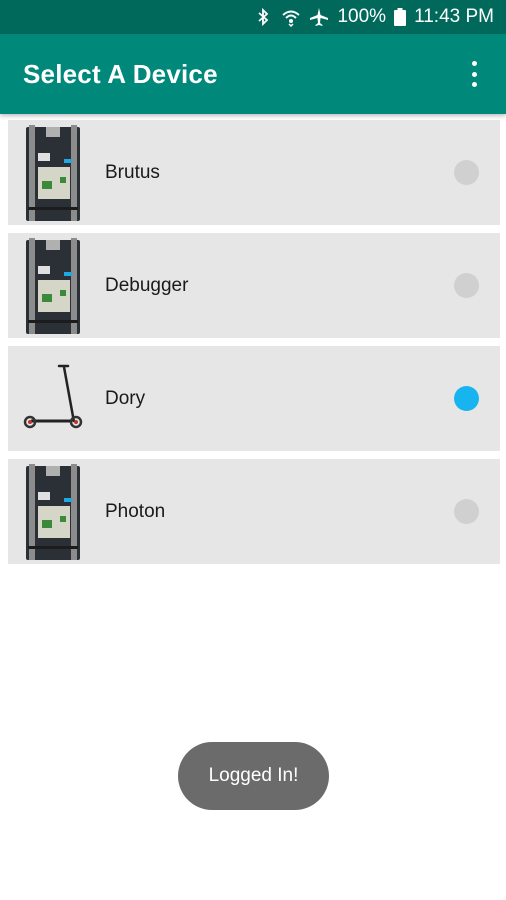 The width and height of the screenshot is (506, 900). I want to click on list-item: Photon, so click(254, 511).